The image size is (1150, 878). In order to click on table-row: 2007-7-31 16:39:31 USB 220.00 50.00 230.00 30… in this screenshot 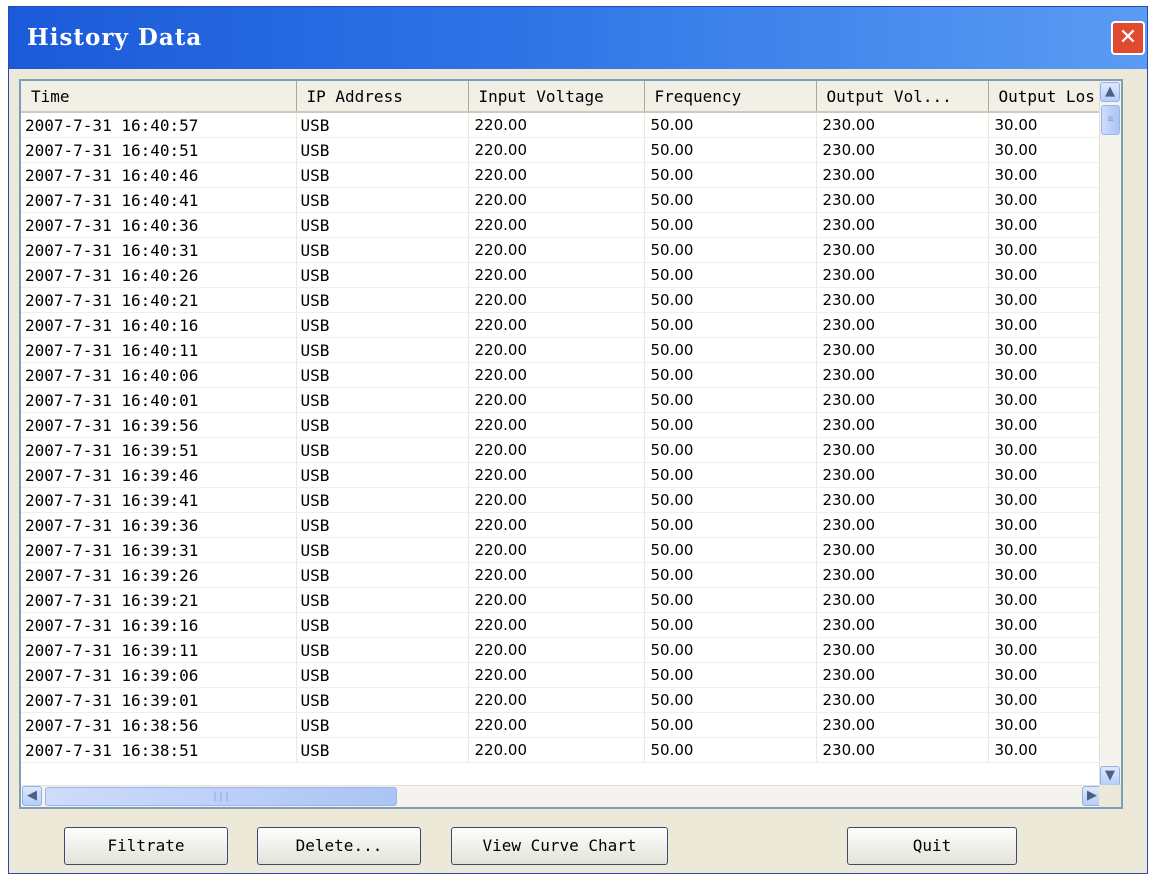, I will do `click(562, 550)`.